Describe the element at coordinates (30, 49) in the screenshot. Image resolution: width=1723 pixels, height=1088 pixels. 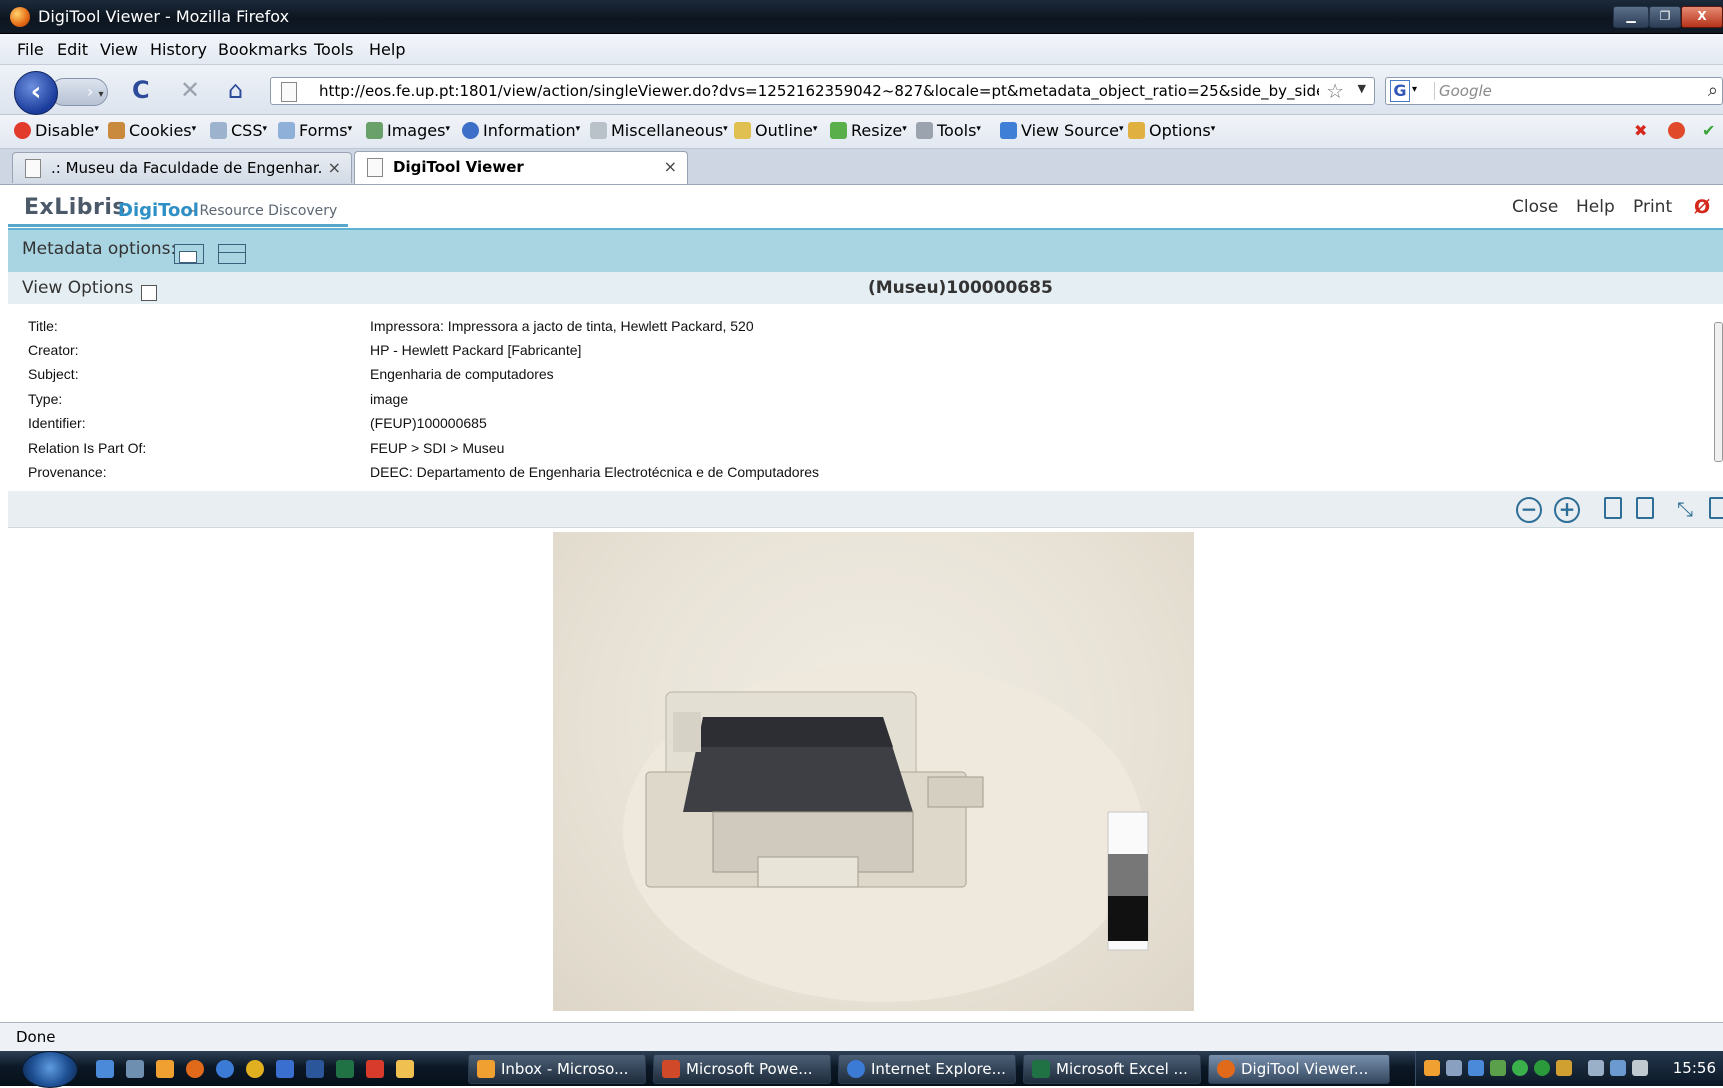
I see `menu-file: File` at that location.